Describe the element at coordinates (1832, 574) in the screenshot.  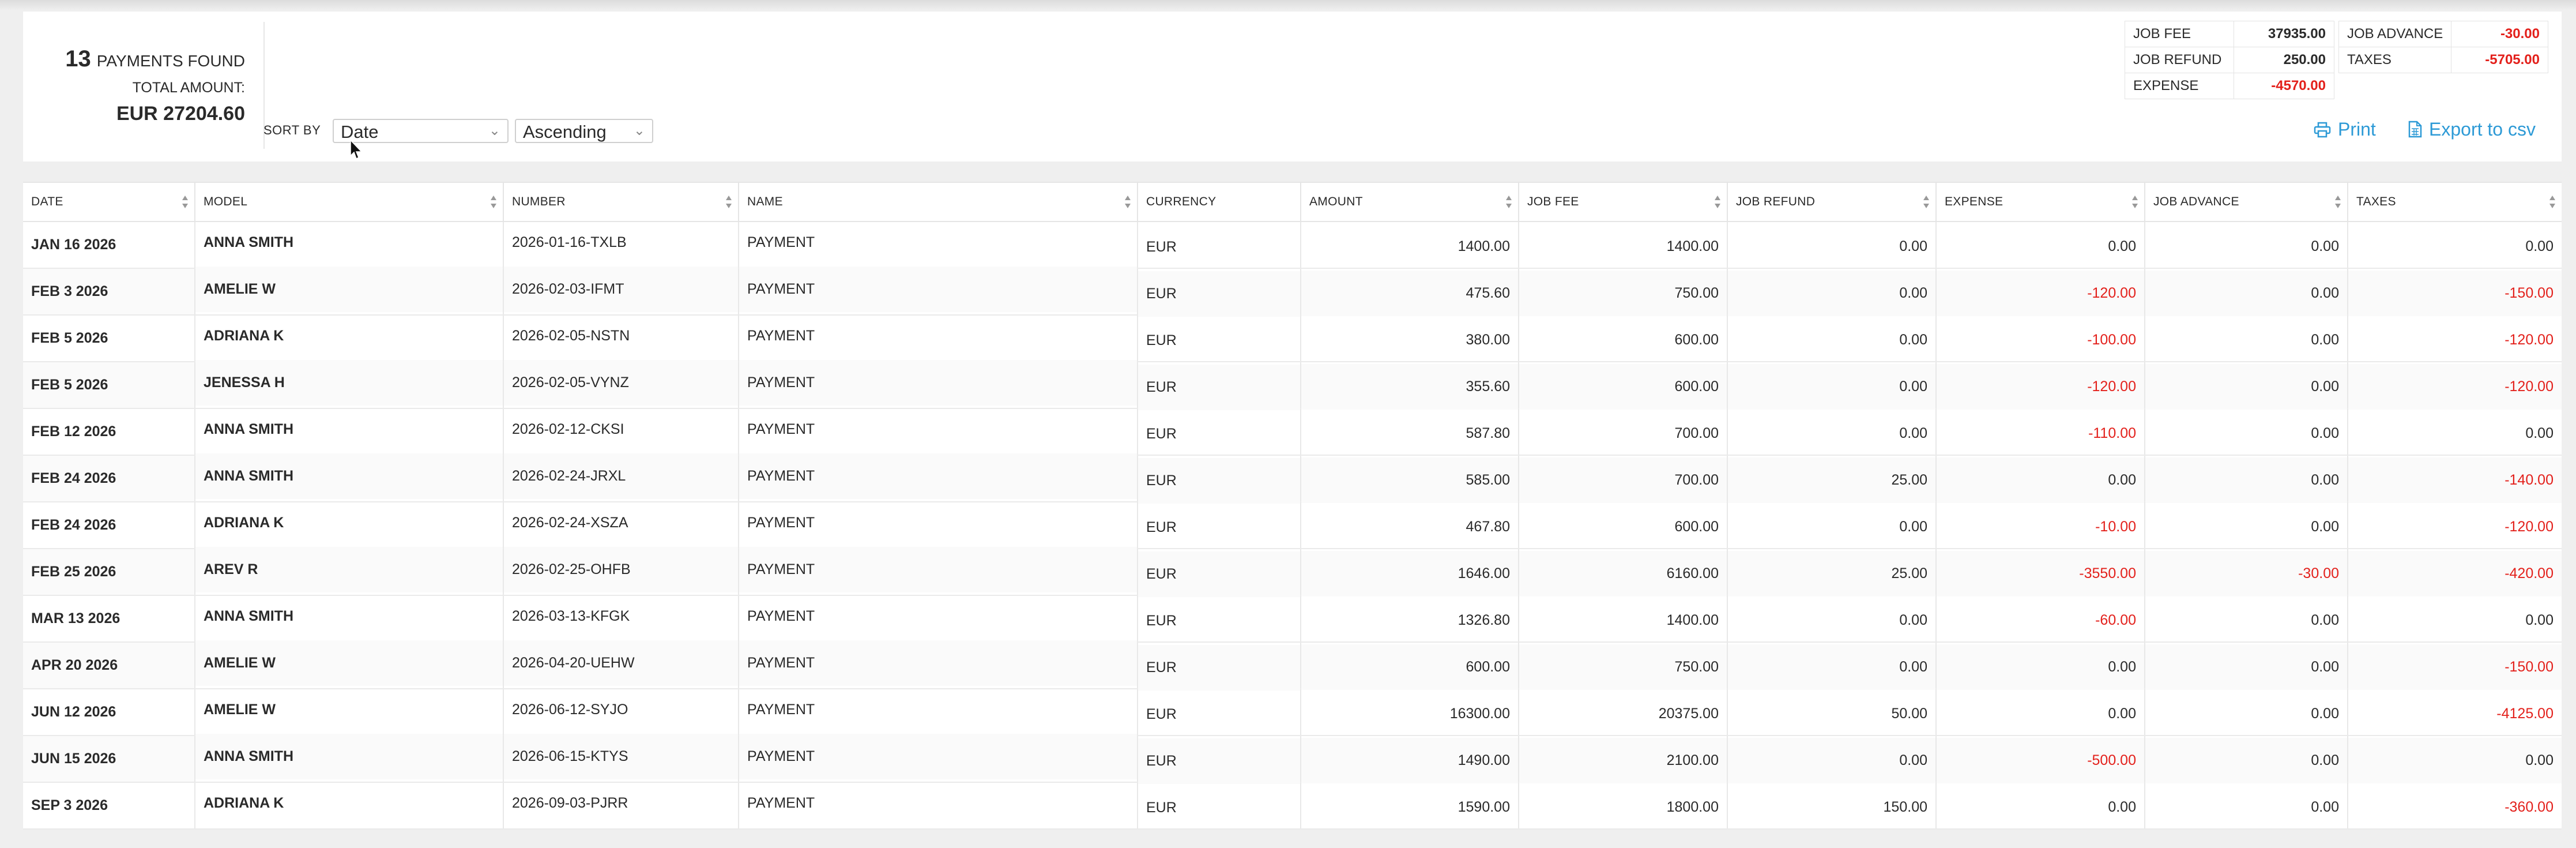
I see `cell-job-refund: 25.00` at that location.